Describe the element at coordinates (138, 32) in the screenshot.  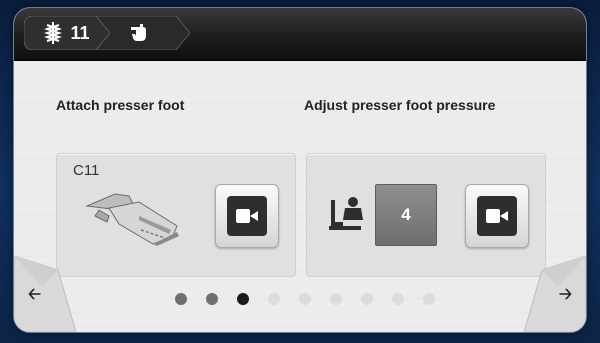
I see `hand-pointer-icon` at that location.